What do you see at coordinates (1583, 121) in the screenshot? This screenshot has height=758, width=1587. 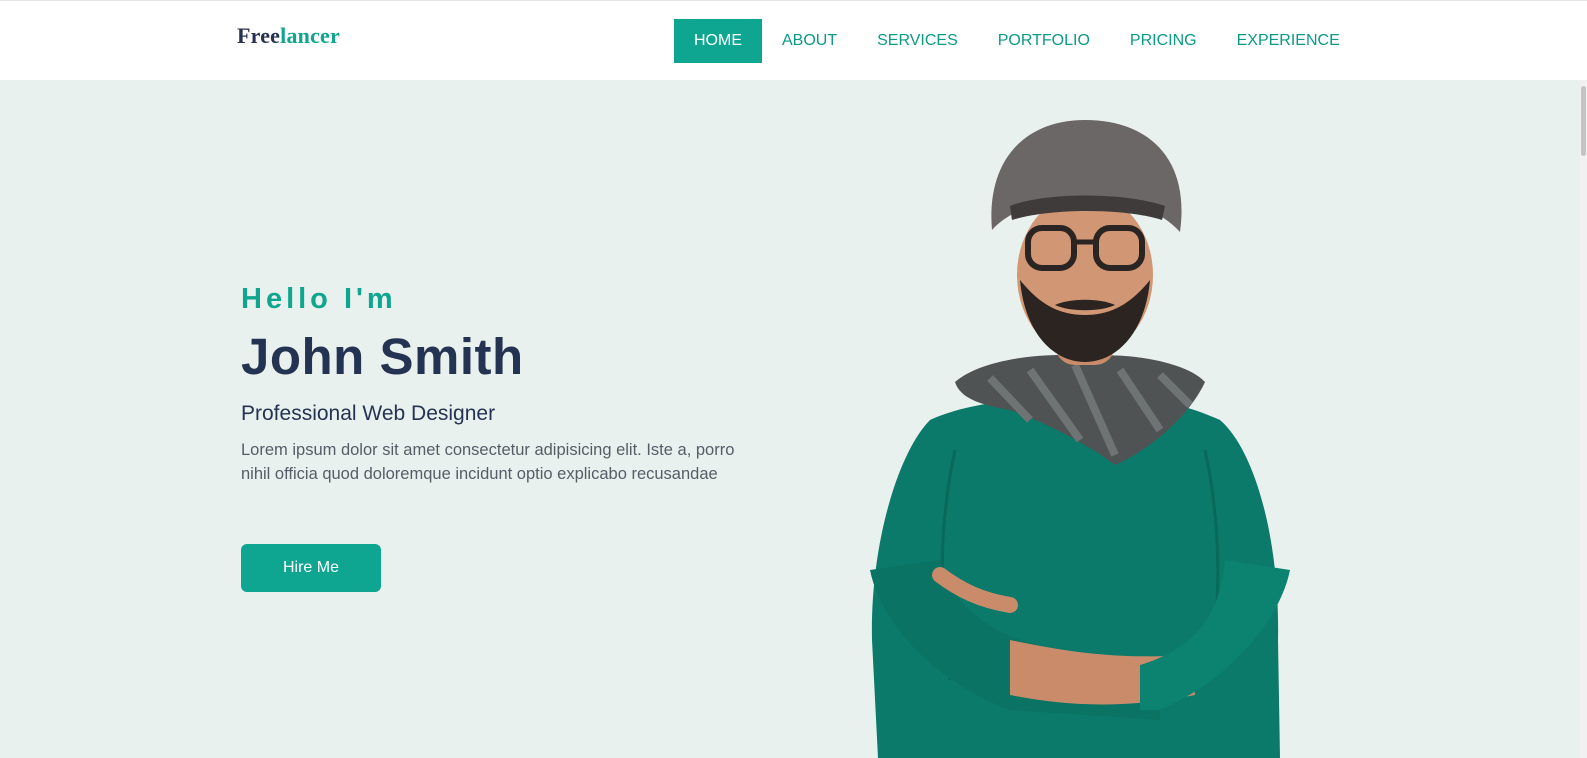 I see `scrollbar-thumb` at bounding box center [1583, 121].